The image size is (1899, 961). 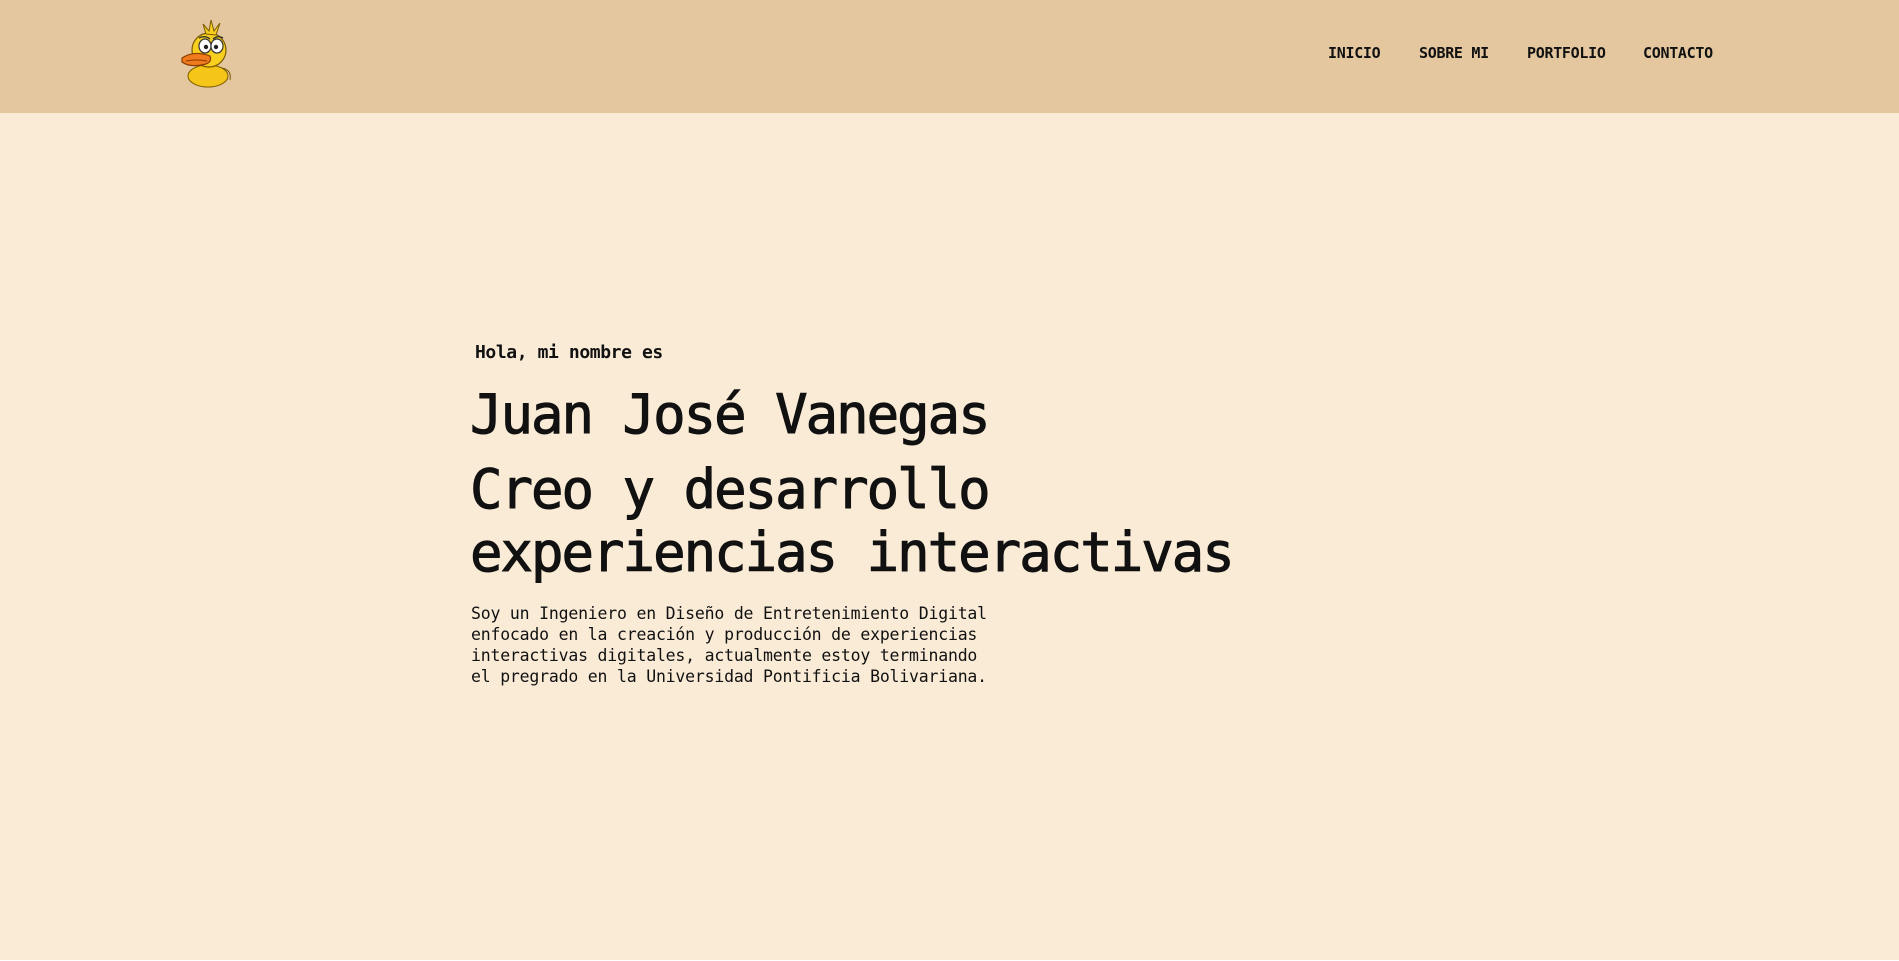 I want to click on tagline-line: Creo y desarrollo, so click(x=731, y=490).